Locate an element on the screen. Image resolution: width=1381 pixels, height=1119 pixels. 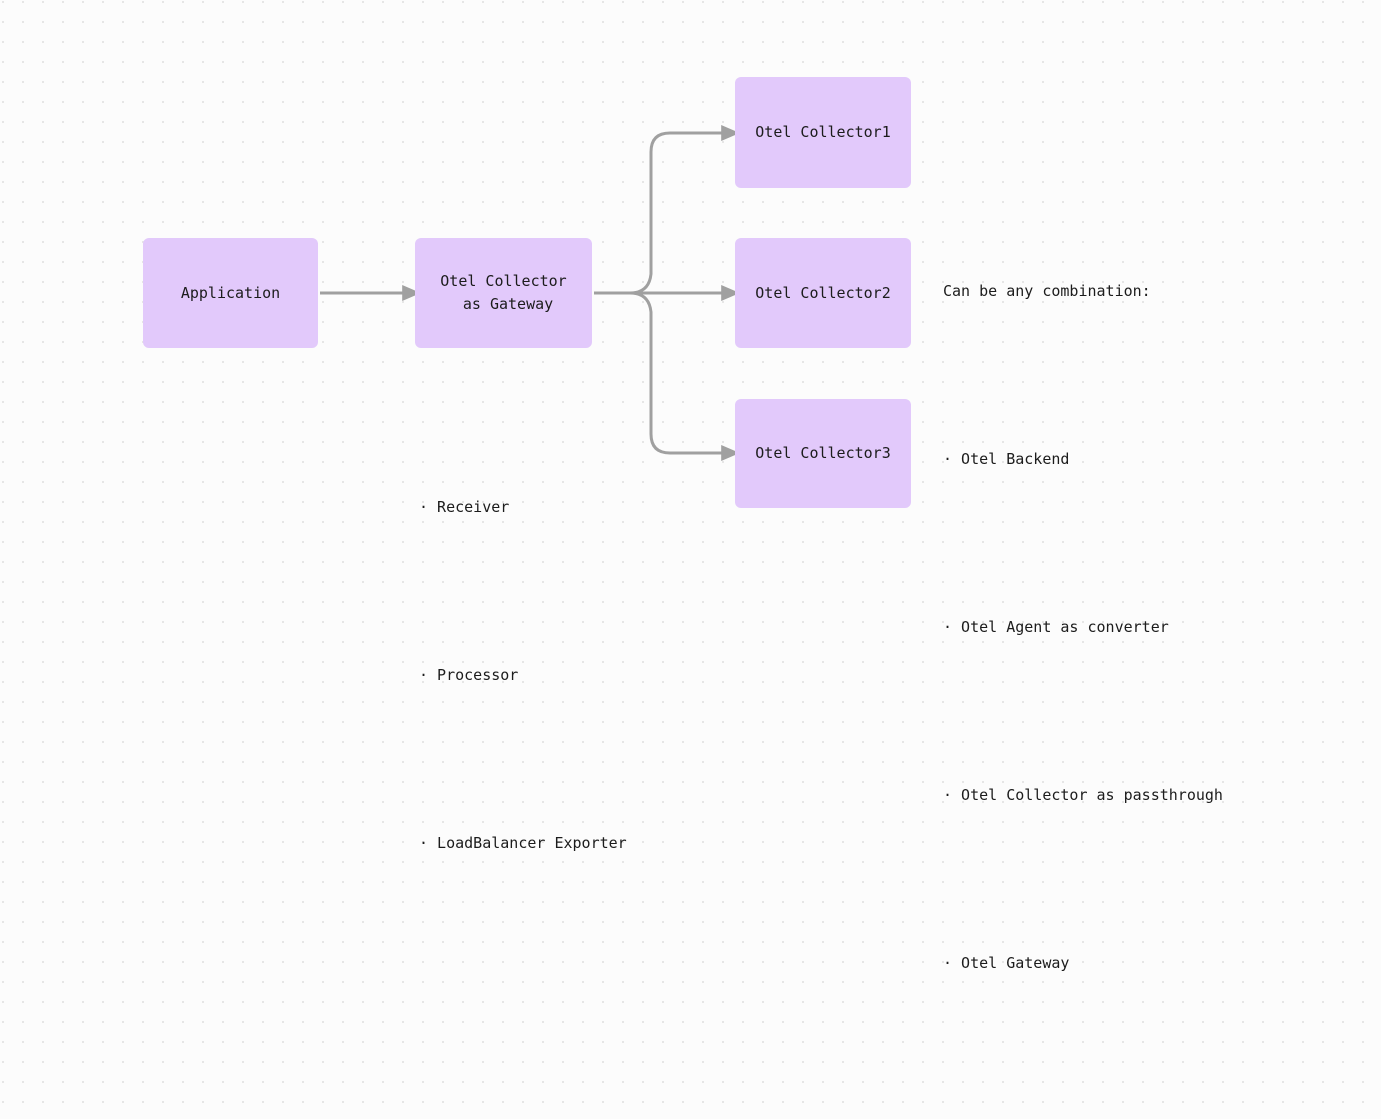
node-collector2-label: Otel Collector2 is located at coordinates (823, 292).